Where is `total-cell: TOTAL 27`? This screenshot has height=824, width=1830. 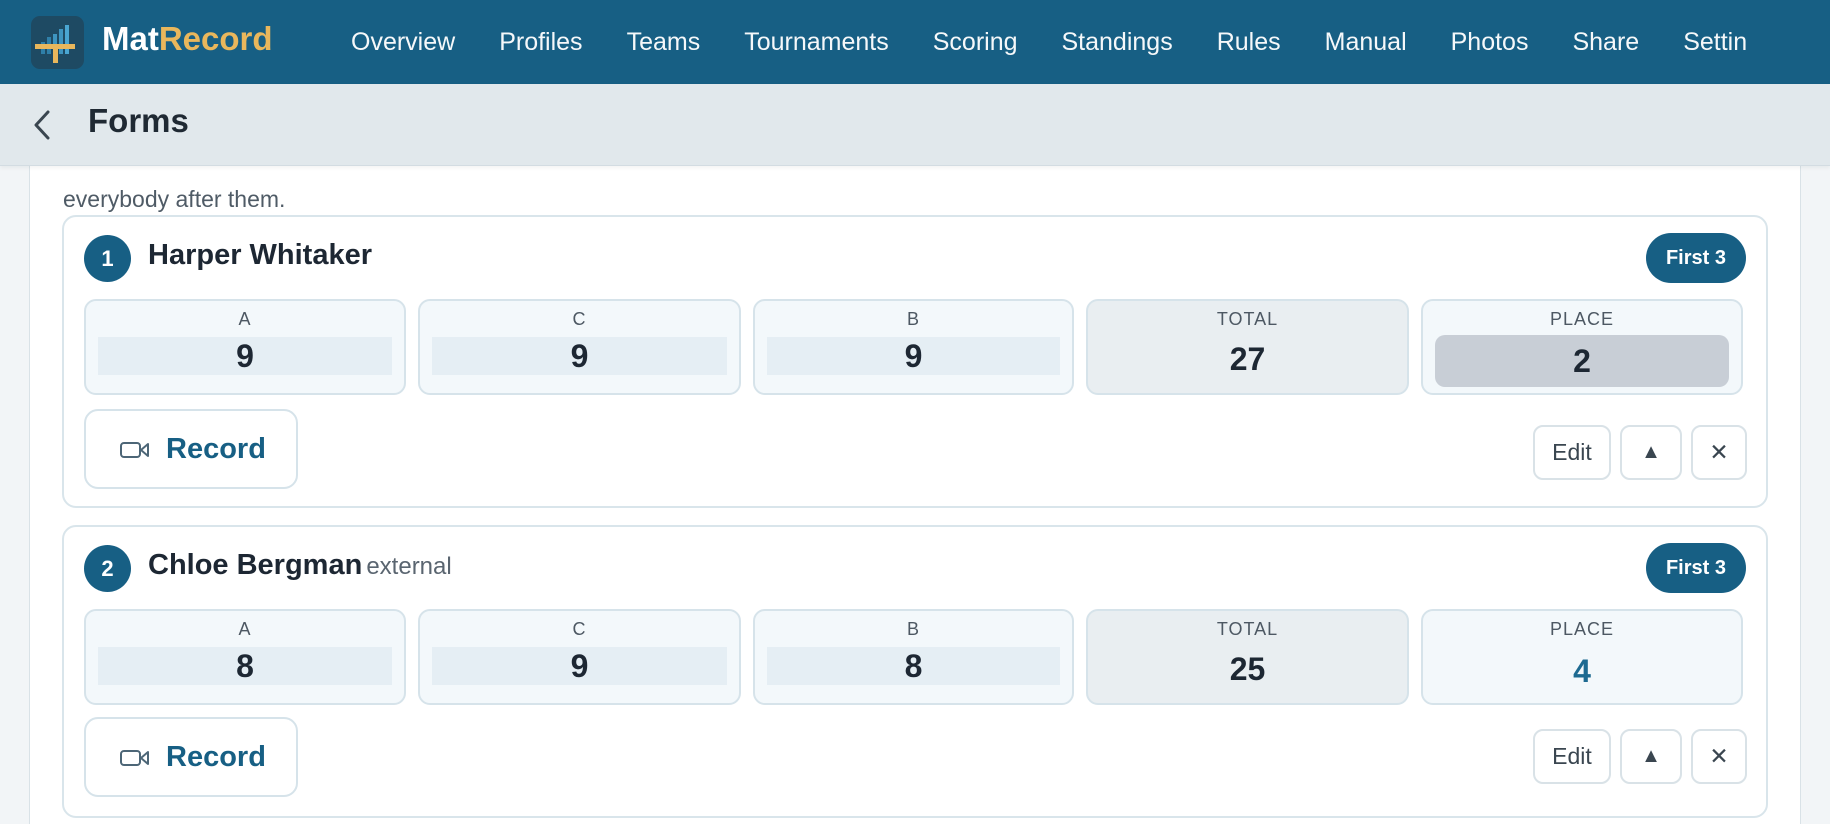 total-cell: TOTAL 27 is located at coordinates (1247, 347).